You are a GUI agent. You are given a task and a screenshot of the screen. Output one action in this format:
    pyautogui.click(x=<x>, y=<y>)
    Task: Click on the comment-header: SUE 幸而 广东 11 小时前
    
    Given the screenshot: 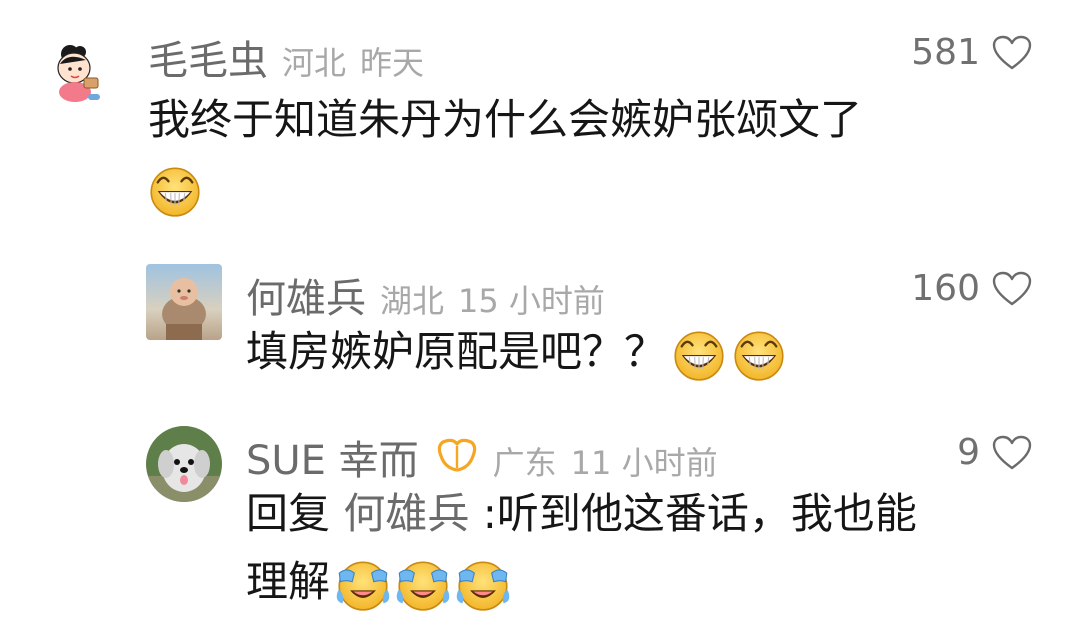 What is the action you would take?
    pyautogui.click(x=482, y=457)
    